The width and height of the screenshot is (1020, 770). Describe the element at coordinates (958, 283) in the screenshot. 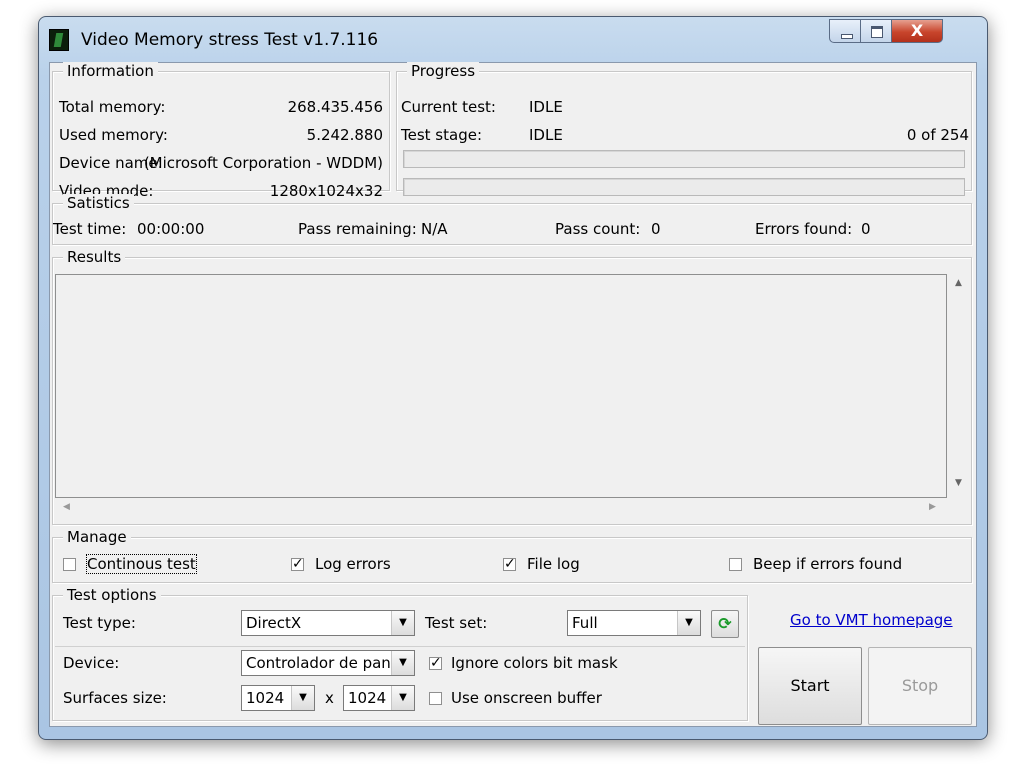

I see `scroll-up-icon: ▲` at that location.